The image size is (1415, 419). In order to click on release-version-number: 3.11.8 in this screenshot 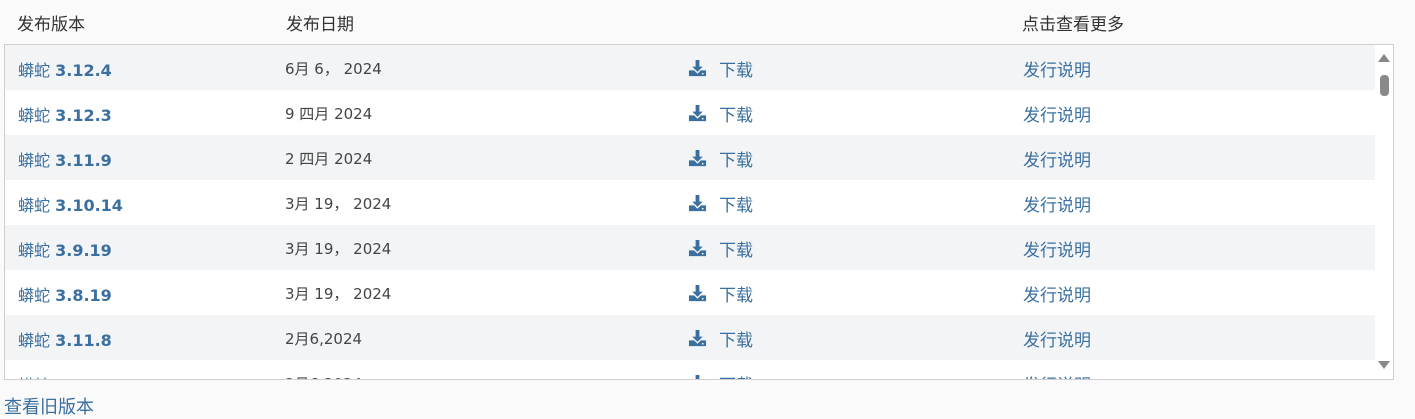, I will do `click(83, 340)`.